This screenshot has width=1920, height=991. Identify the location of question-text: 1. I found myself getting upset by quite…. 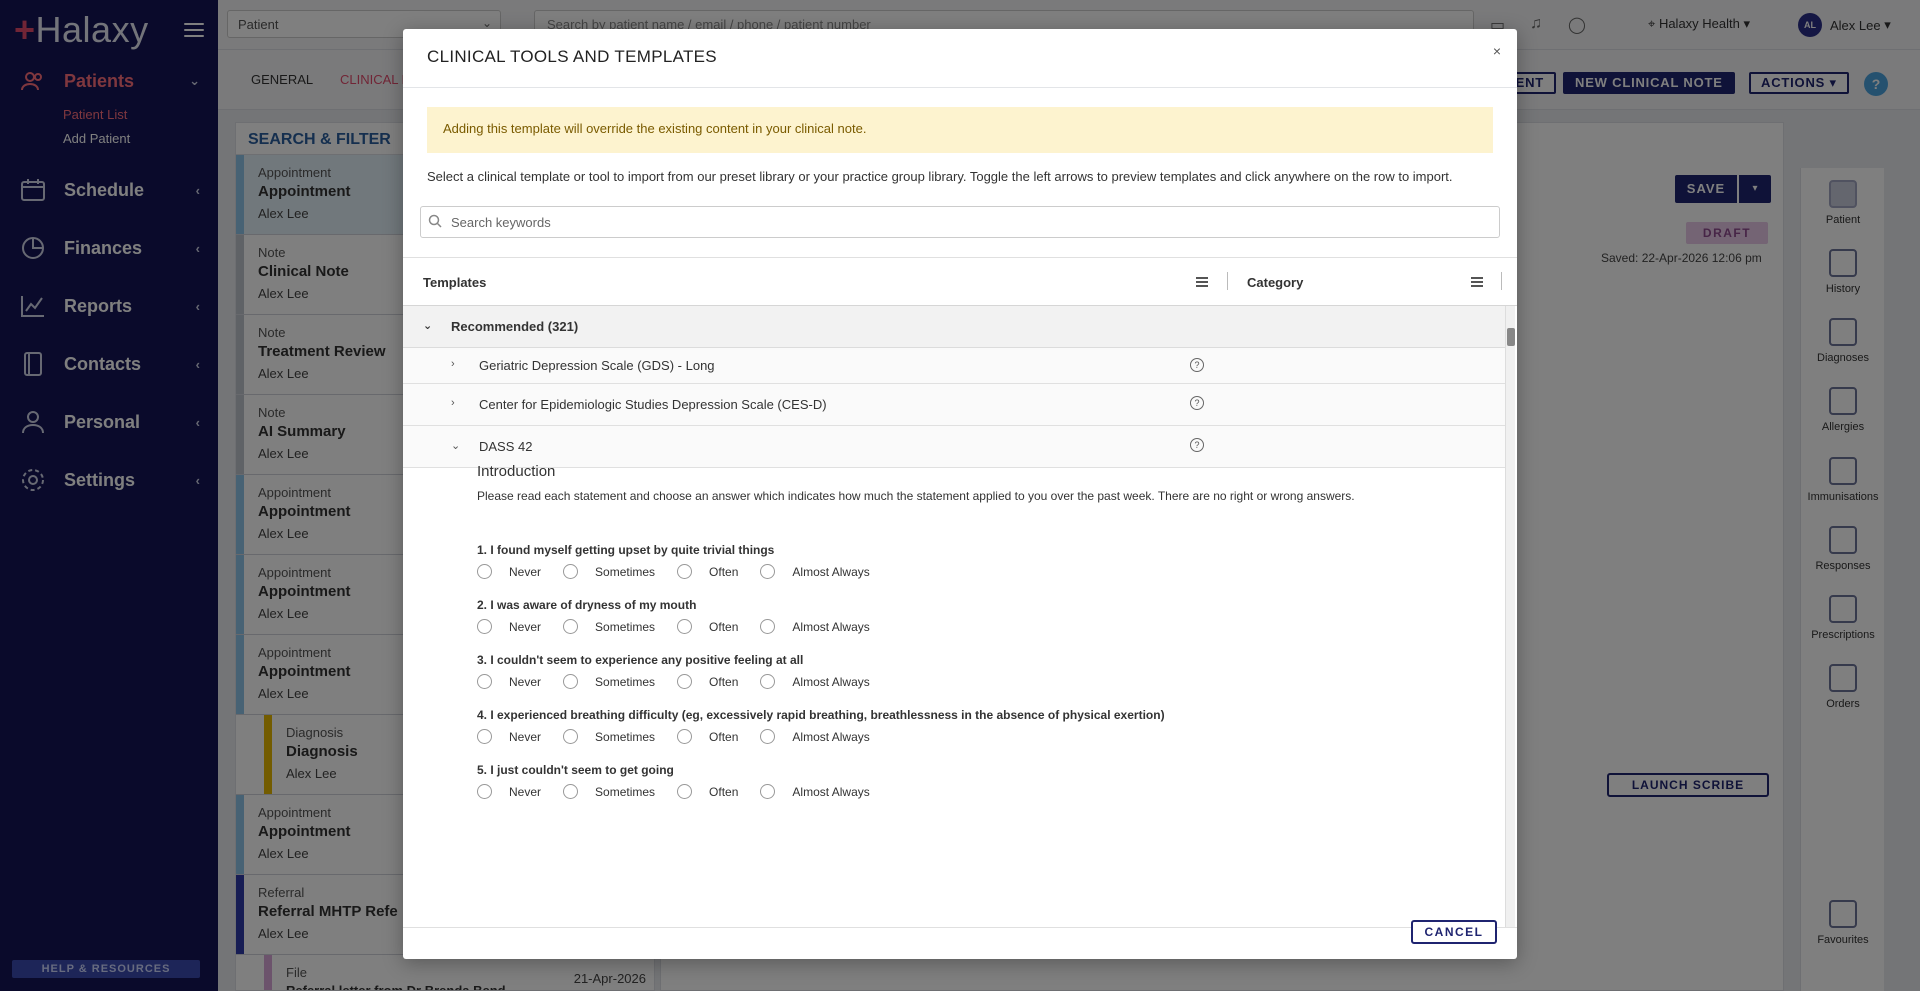
(626, 550).